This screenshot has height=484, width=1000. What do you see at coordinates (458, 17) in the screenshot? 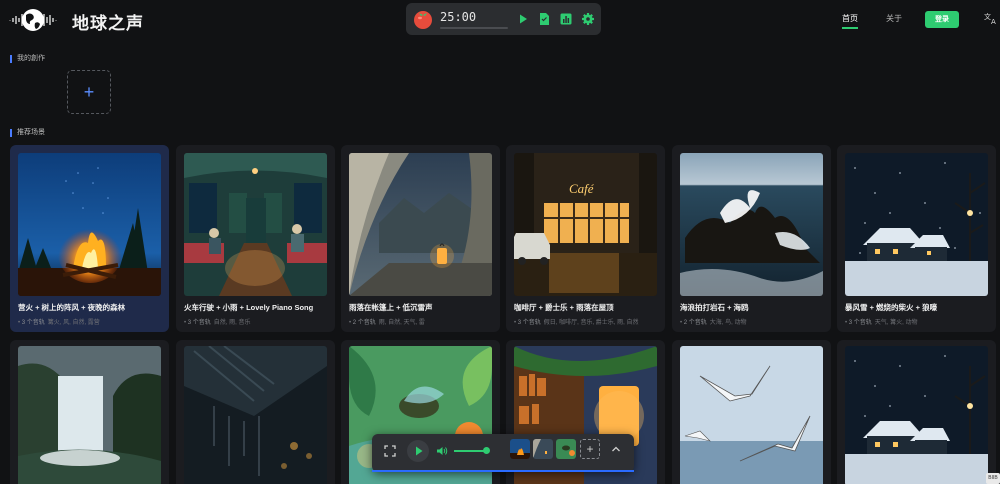
I see `timer-countdown: 25:00` at bounding box center [458, 17].